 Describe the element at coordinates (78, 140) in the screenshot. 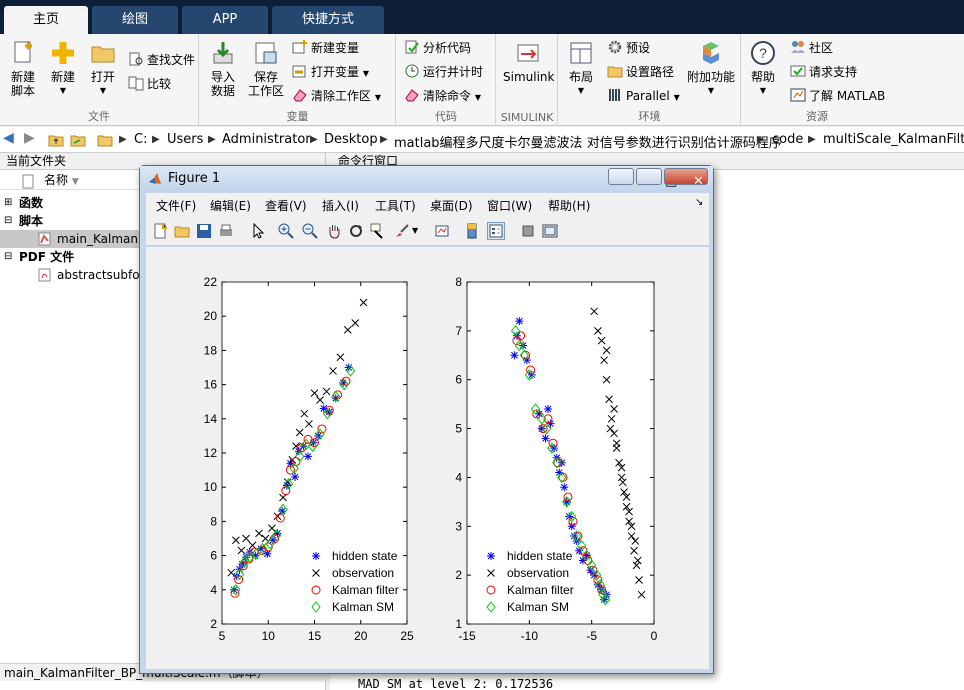

I see `browse-folder-icon` at that location.